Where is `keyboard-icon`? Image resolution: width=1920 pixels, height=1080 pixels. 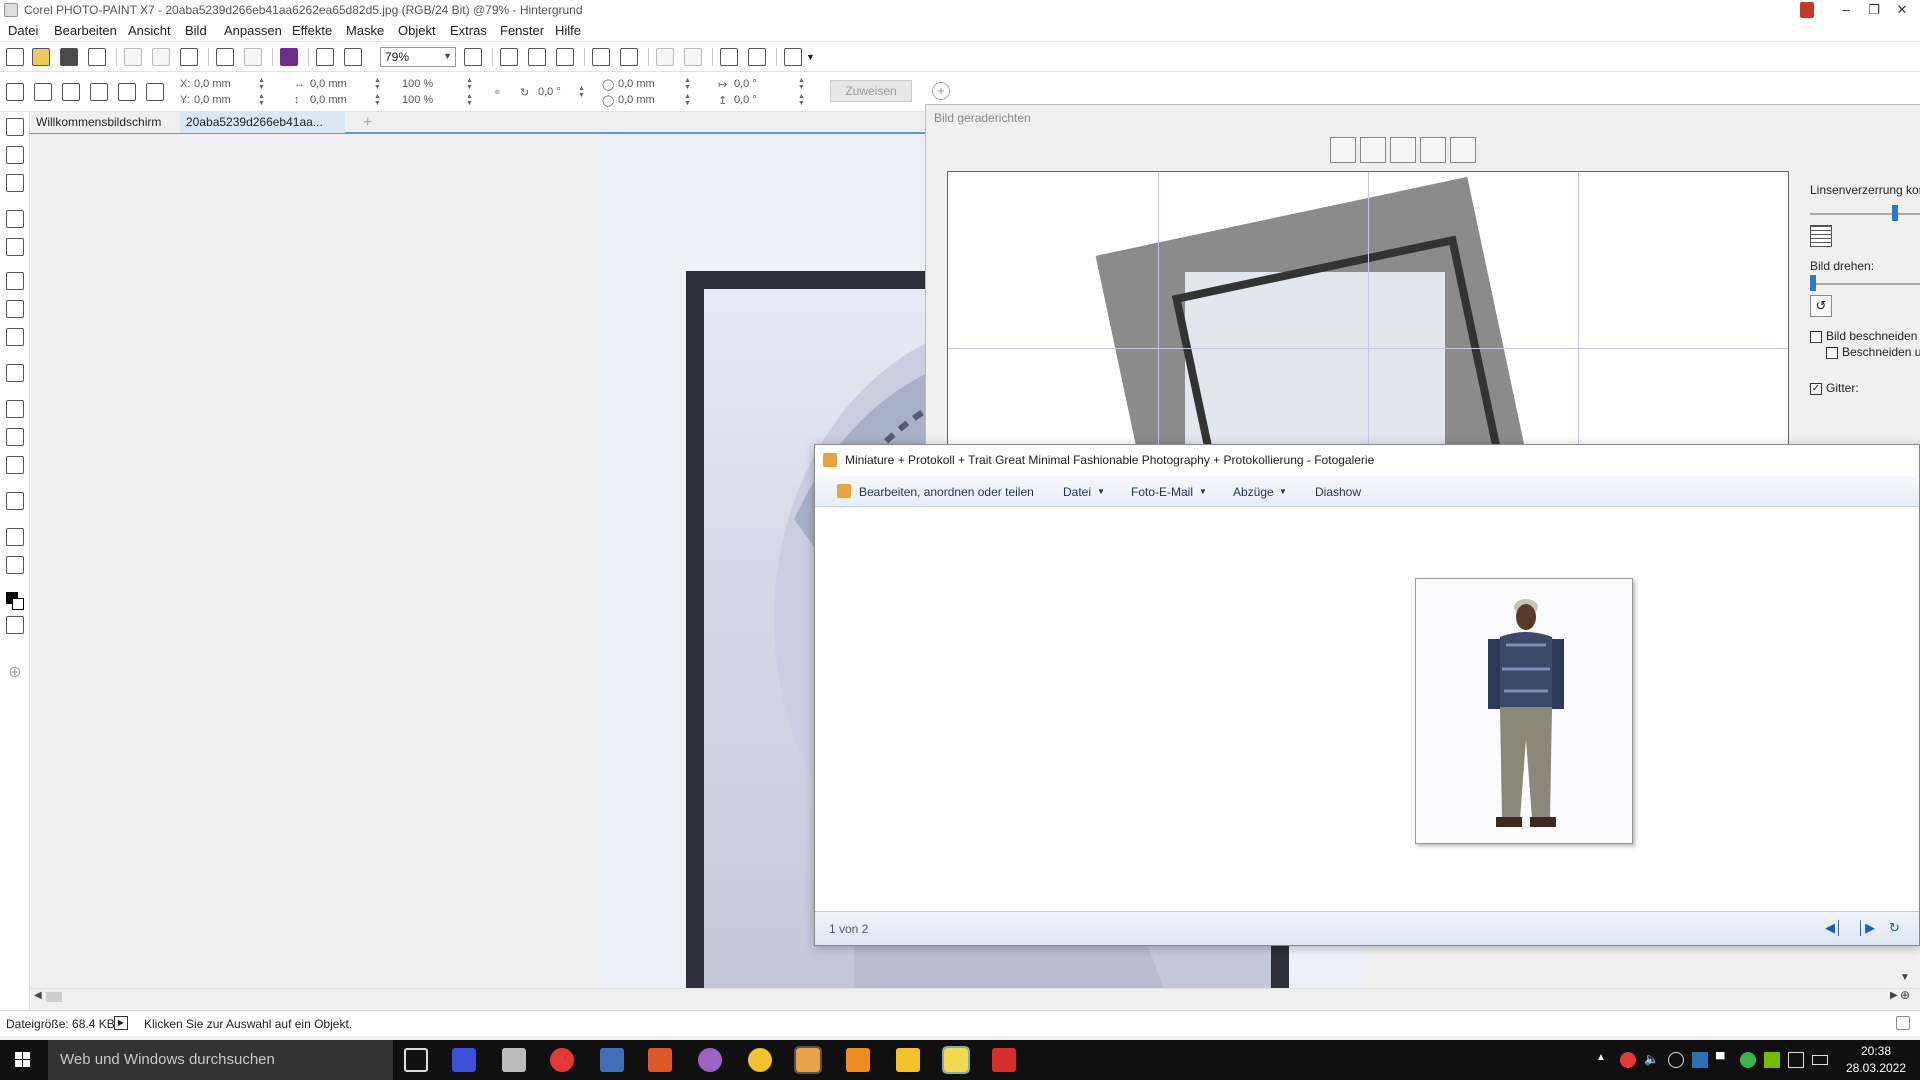 keyboard-icon is located at coordinates (1820, 1060).